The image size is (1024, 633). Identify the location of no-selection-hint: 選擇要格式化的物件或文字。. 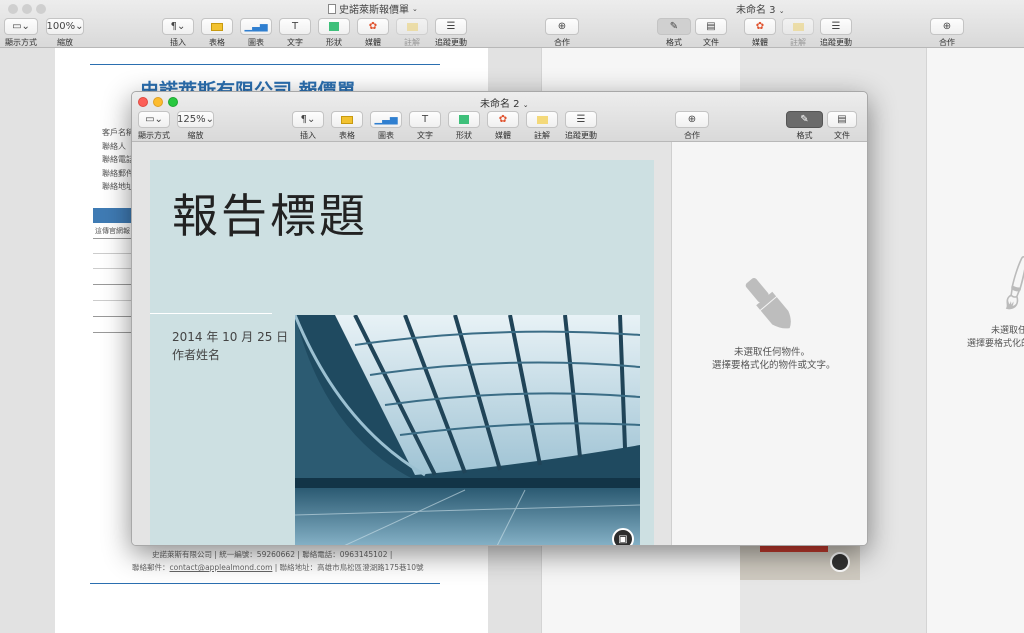
(774, 365).